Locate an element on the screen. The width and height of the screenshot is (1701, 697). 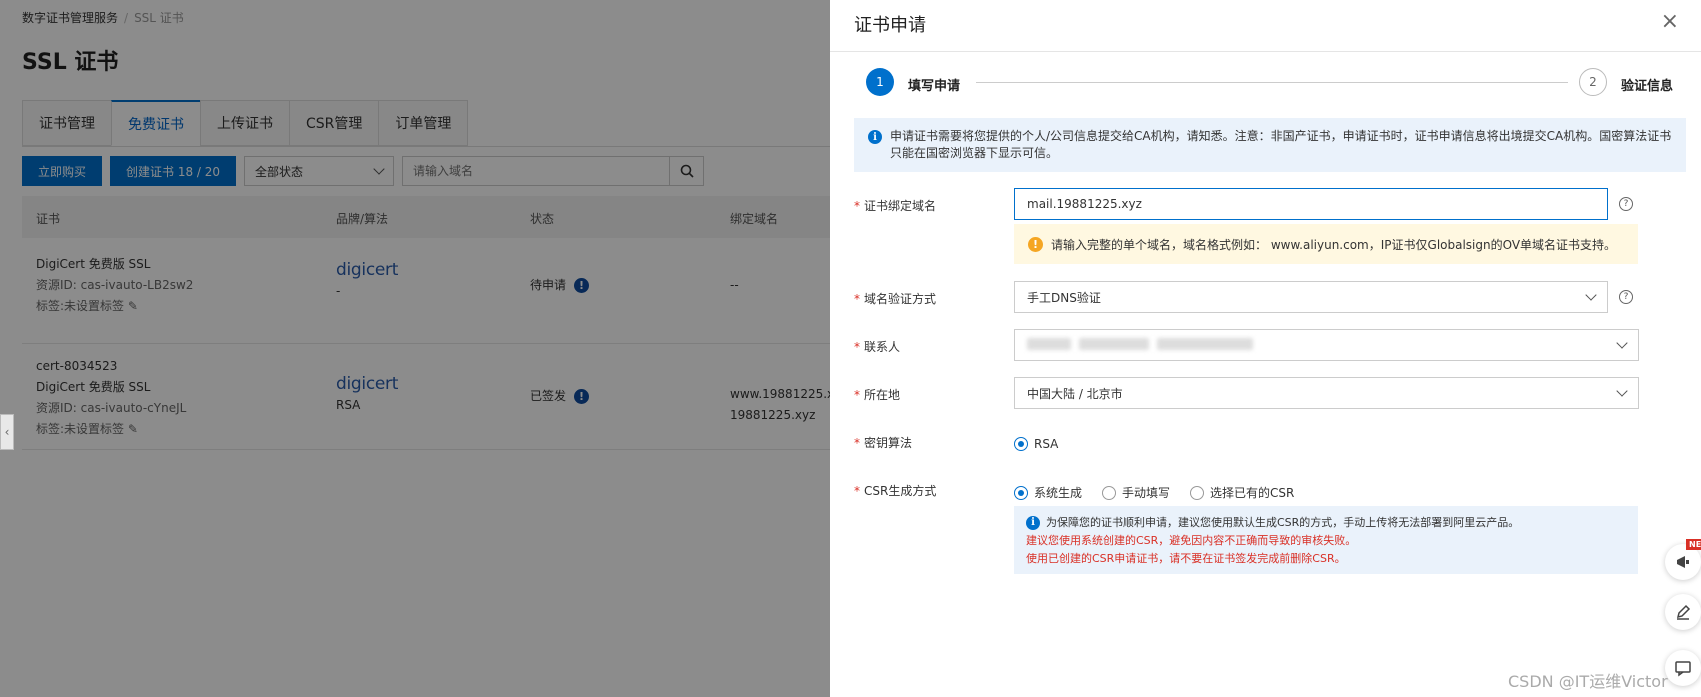
radio-rsa-label: RSA is located at coordinates (1046, 444).